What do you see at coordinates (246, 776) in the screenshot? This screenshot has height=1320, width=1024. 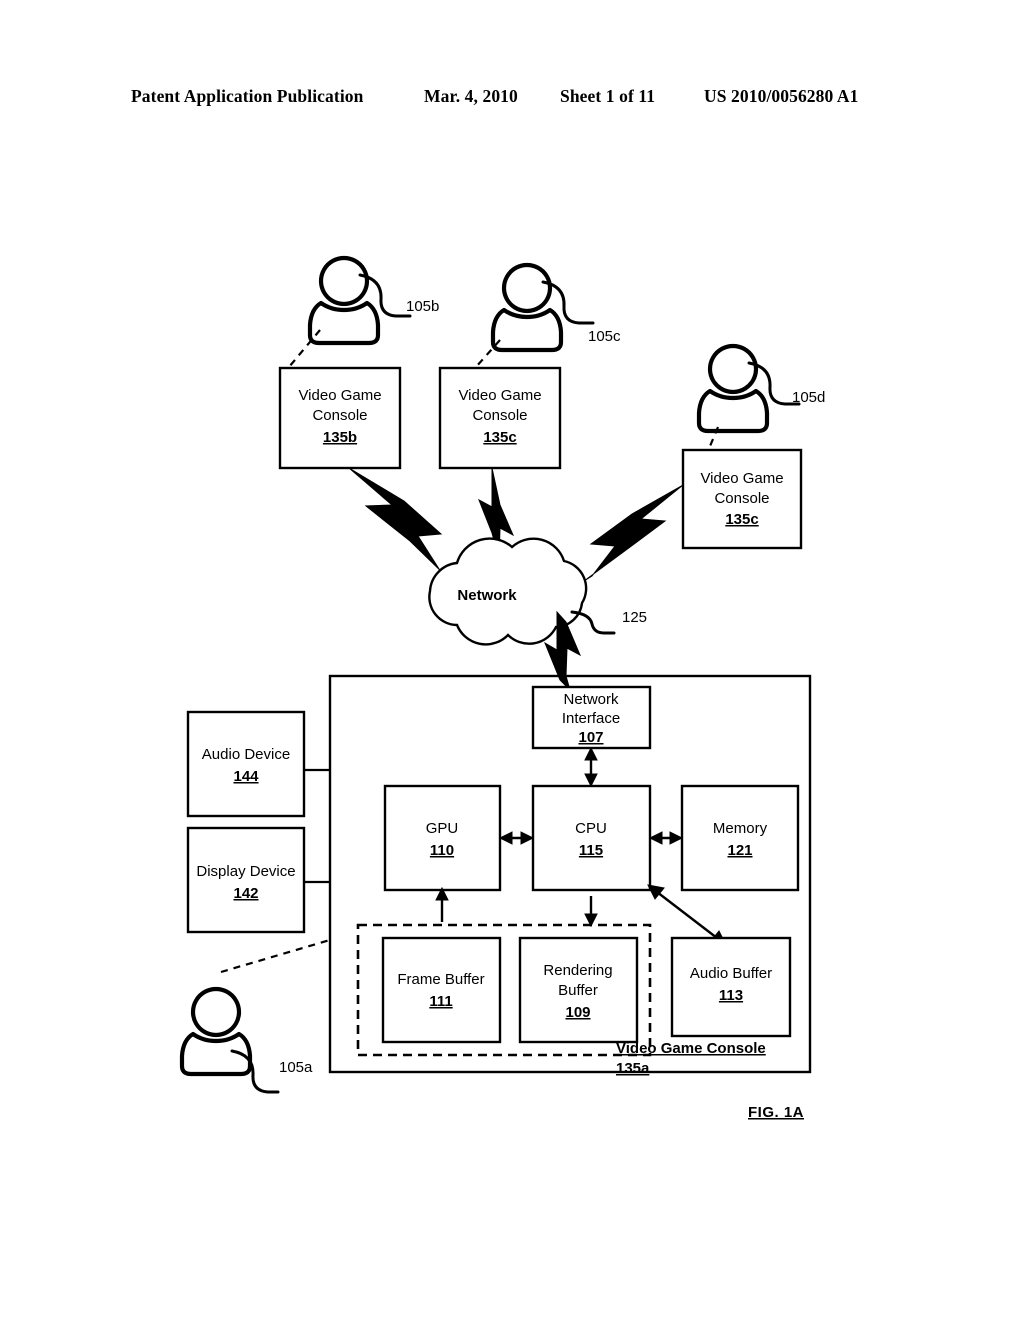 I see `audio-device-ref: 144` at bounding box center [246, 776].